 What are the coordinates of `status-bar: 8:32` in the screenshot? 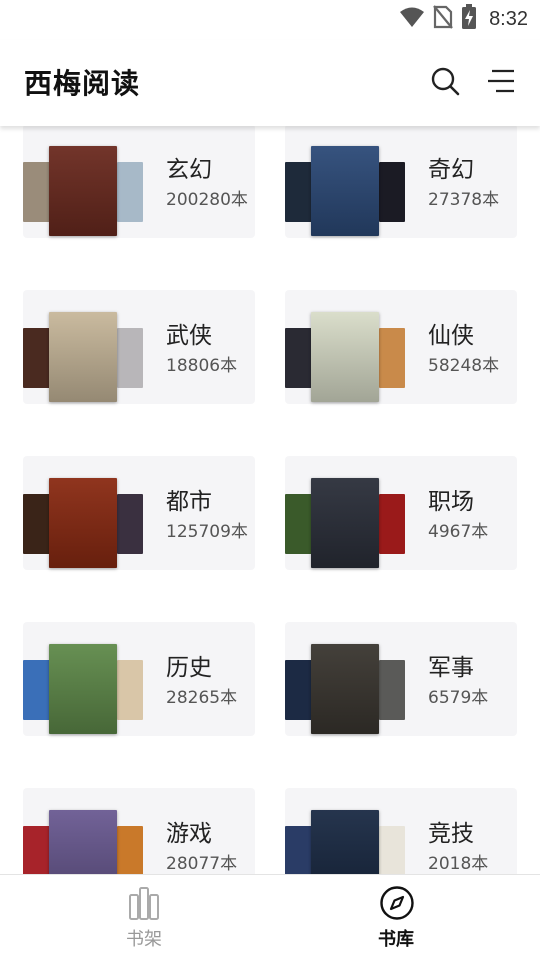 It's located at (270, 20).